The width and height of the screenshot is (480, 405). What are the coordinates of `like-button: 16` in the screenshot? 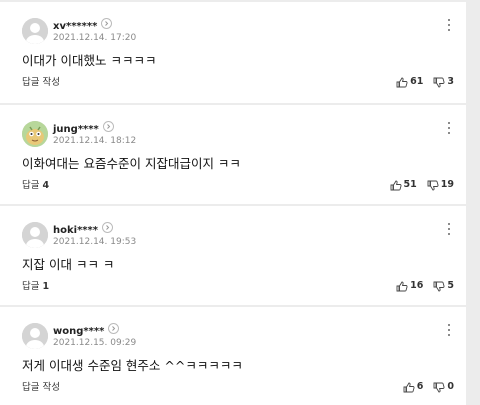 It's located at (409, 286).